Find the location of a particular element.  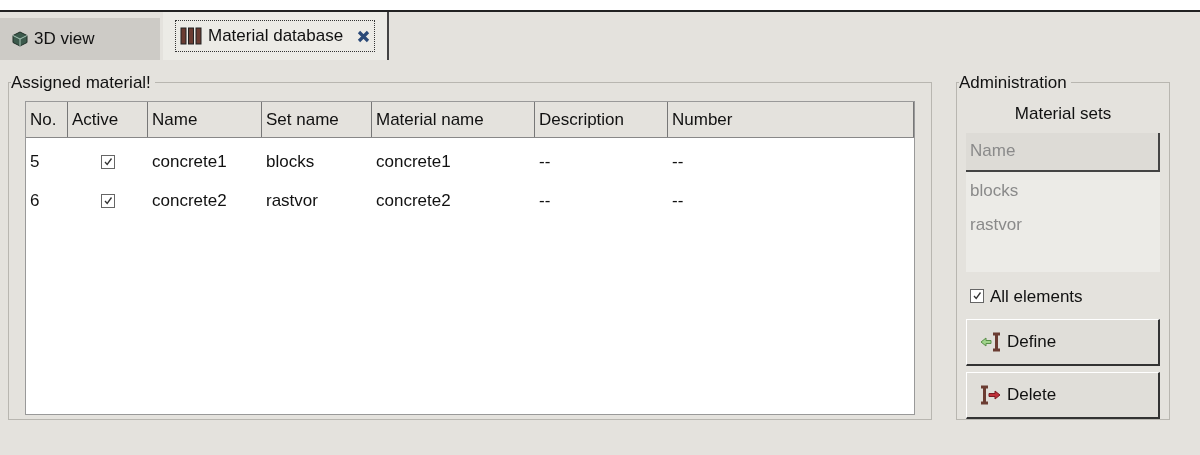

table-cell-text: blocks is located at coordinates (290, 161).